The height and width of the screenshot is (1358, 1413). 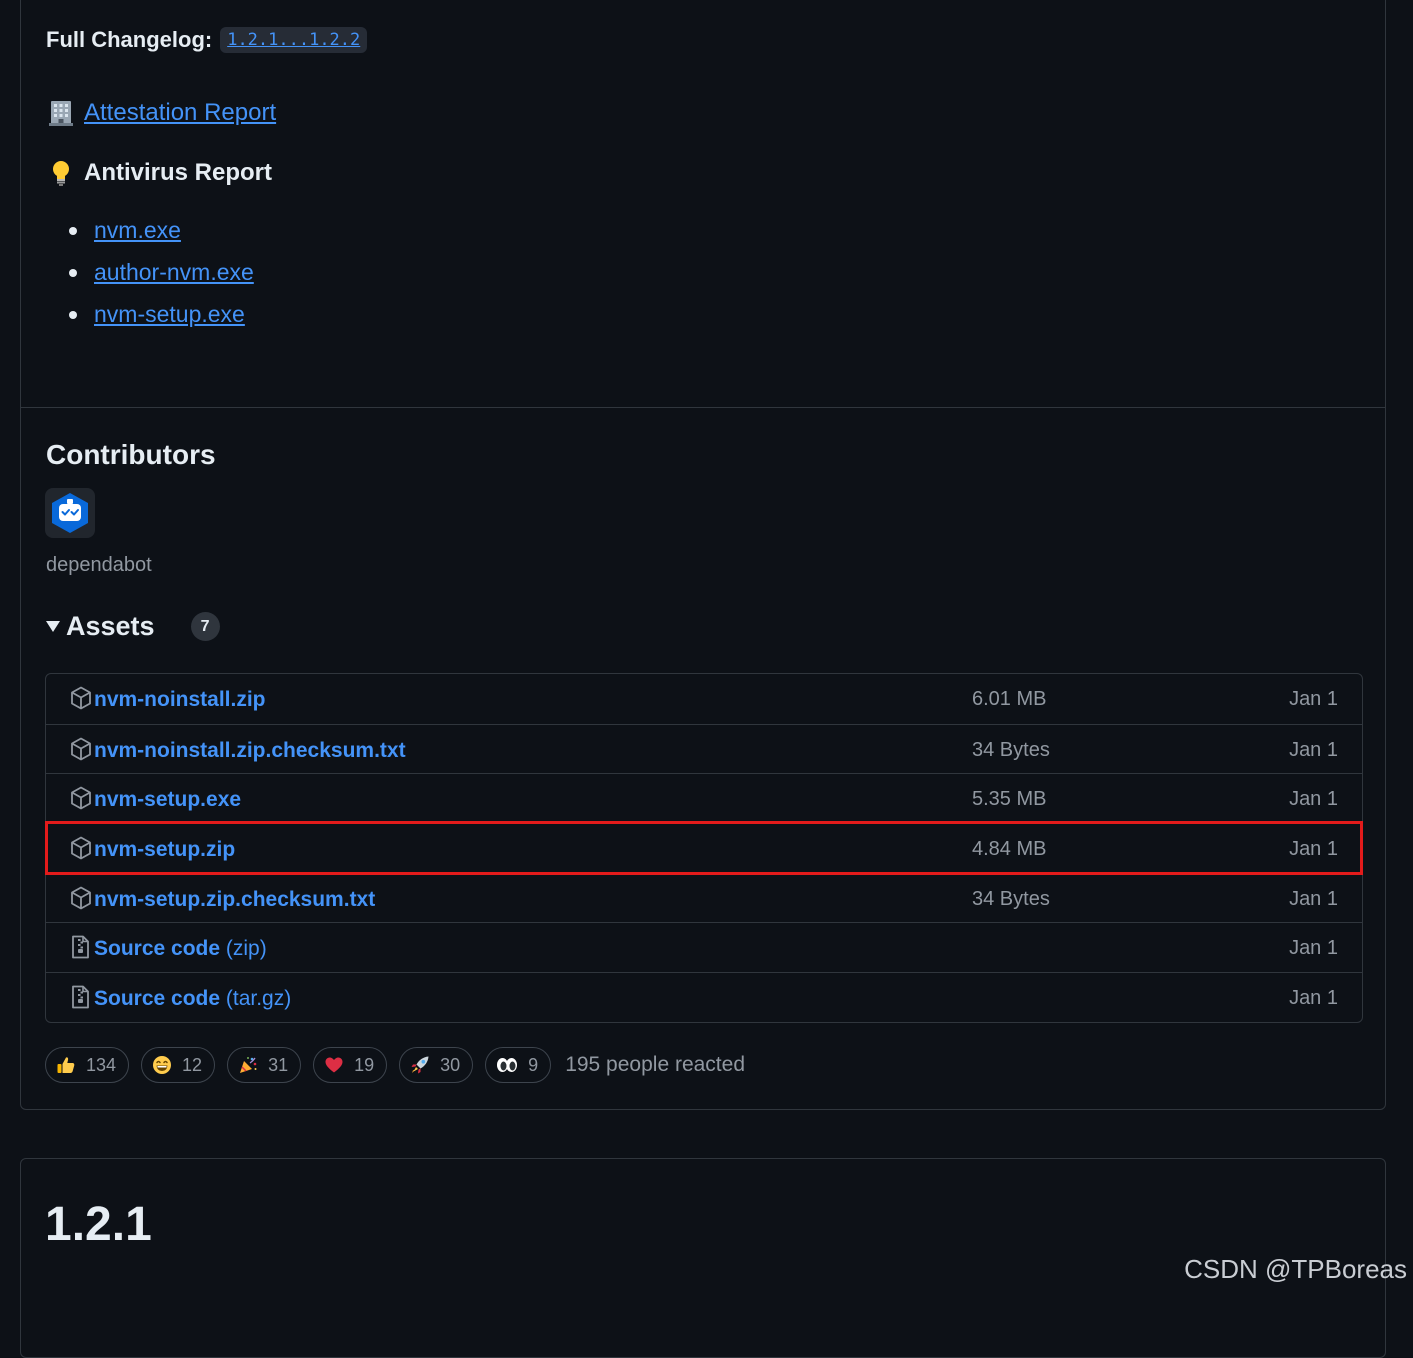 What do you see at coordinates (334, 1065) in the screenshot?
I see `heart-icon` at bounding box center [334, 1065].